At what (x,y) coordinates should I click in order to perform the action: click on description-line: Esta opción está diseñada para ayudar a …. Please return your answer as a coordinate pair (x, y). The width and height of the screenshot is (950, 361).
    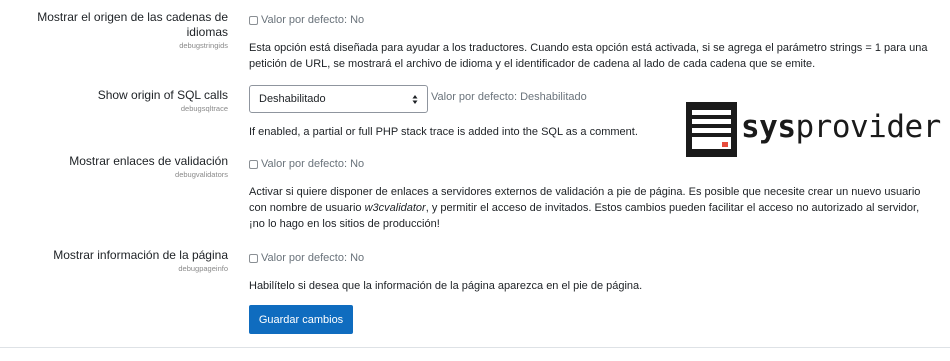
    Looking at the image, I should click on (588, 48).